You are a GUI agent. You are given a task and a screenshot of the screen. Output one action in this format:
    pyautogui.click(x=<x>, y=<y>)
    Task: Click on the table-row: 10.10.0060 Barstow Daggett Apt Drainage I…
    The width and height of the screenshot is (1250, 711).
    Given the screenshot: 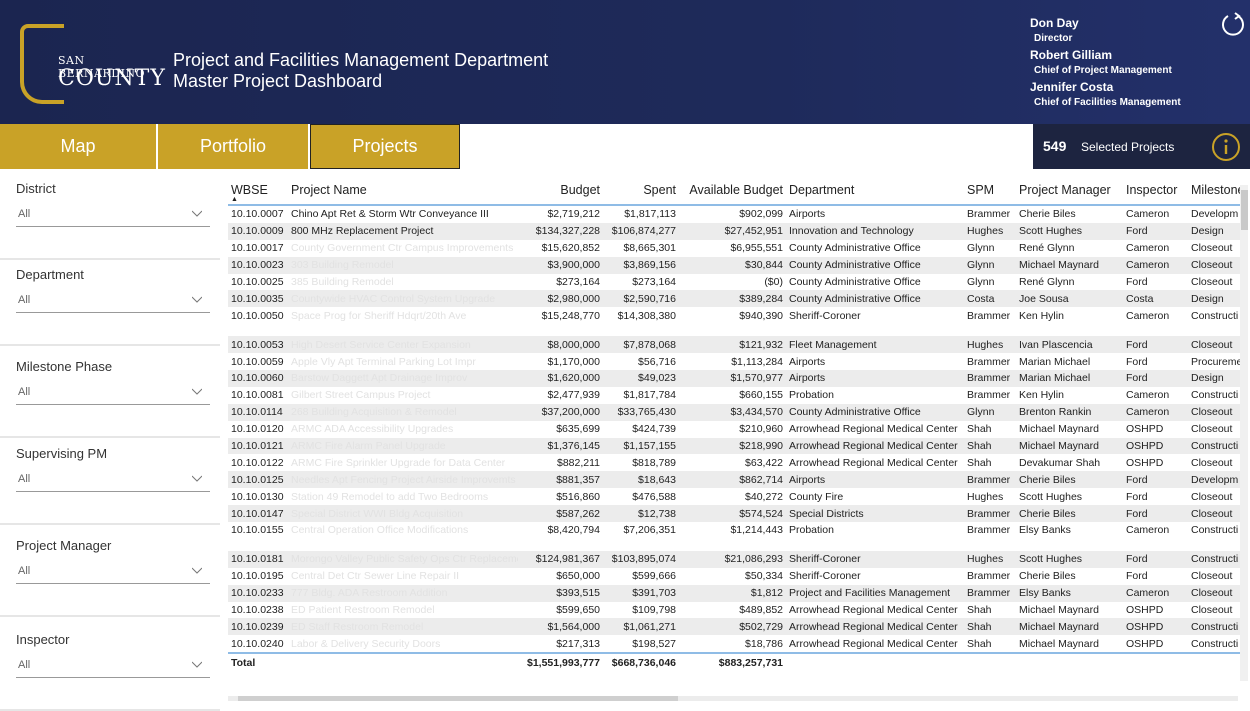 What is the action you would take?
    pyautogui.click(x=734, y=378)
    